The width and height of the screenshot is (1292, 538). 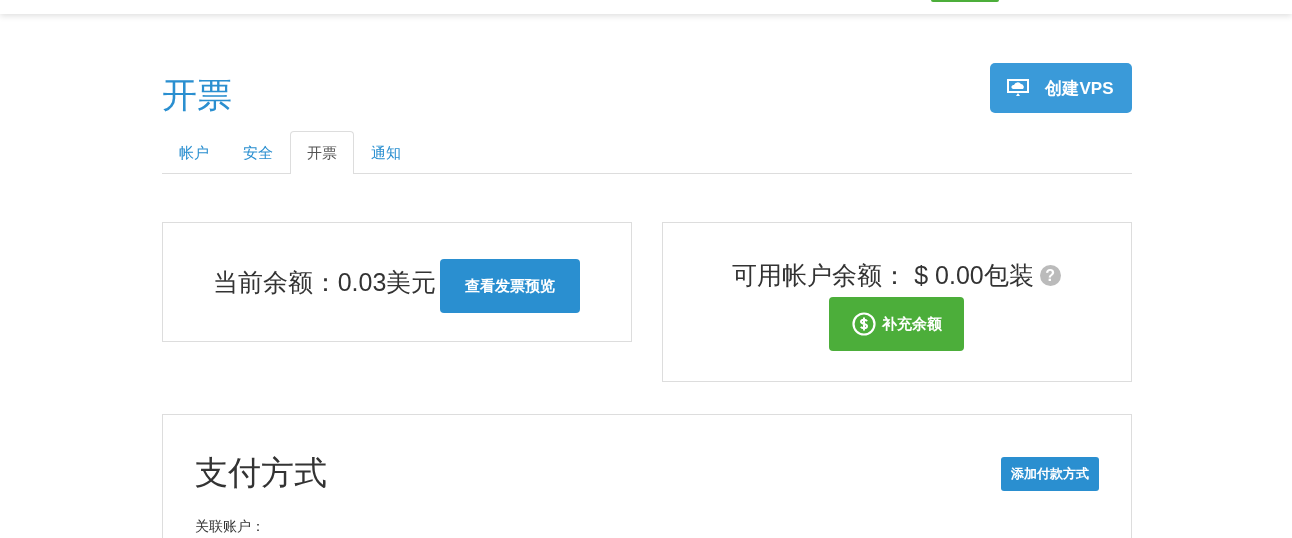 I want to click on tab: 帐户, so click(x=193, y=152).